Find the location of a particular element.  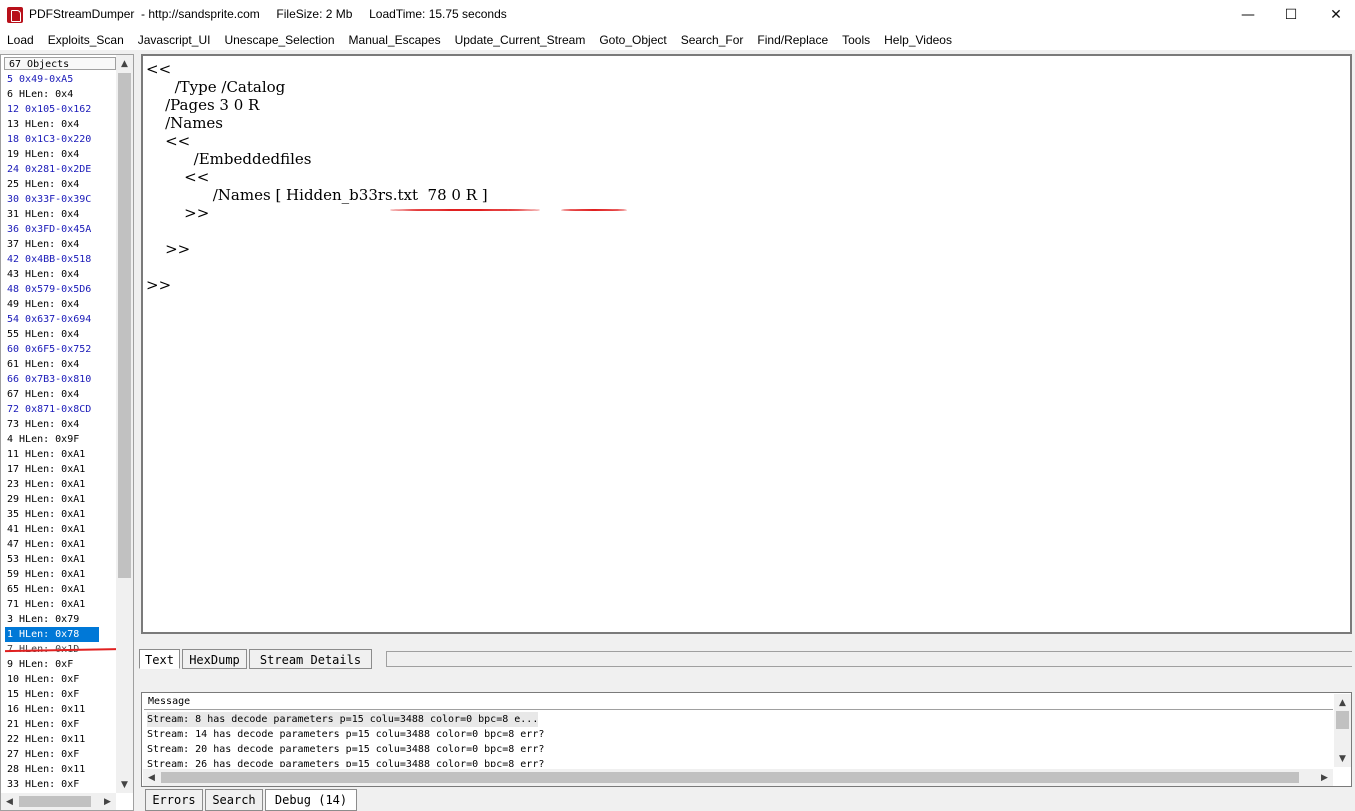

code-line: /Embeddedfiles is located at coordinates (229, 159).